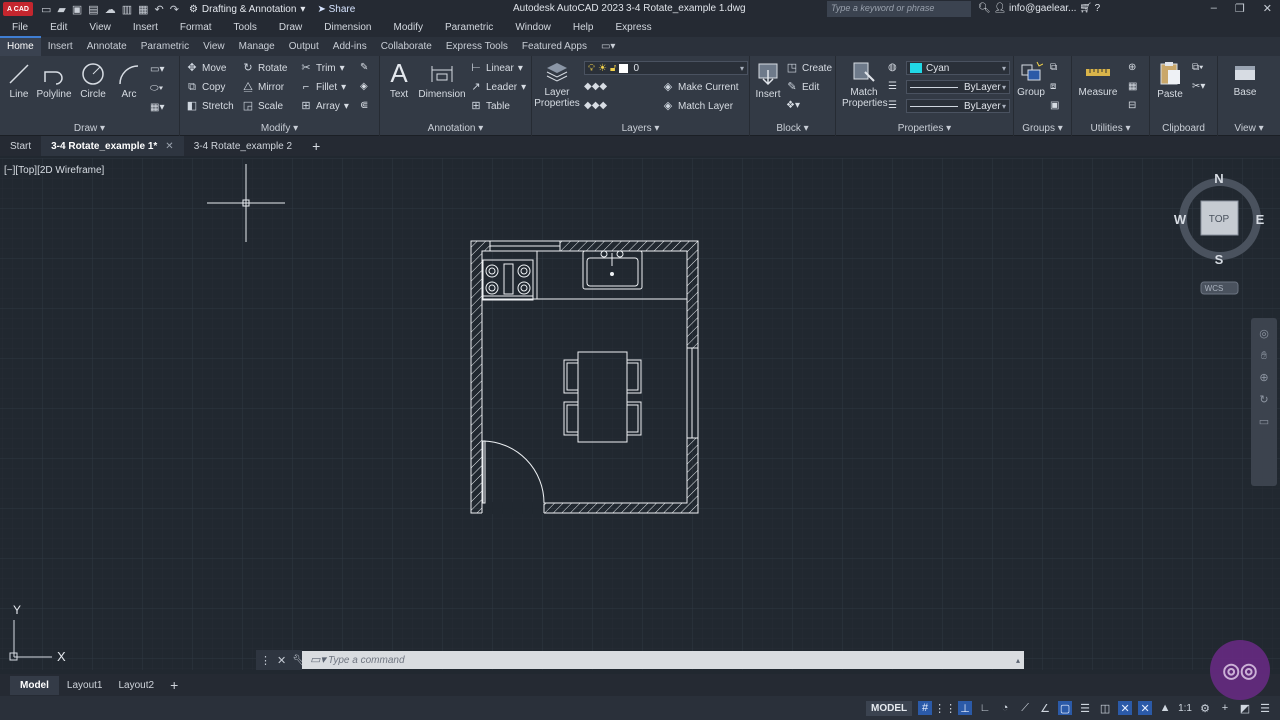 The width and height of the screenshot is (1280, 720). What do you see at coordinates (20, 146) in the screenshot?
I see `tab-start: Start` at bounding box center [20, 146].